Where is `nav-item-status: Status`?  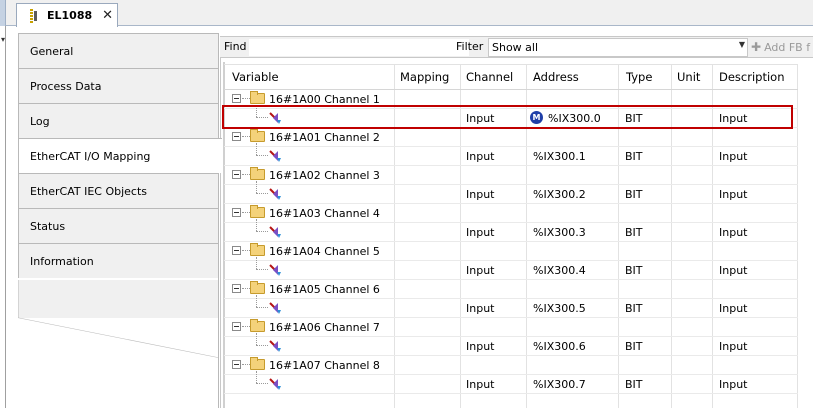 nav-item-status: Status is located at coordinates (118, 225).